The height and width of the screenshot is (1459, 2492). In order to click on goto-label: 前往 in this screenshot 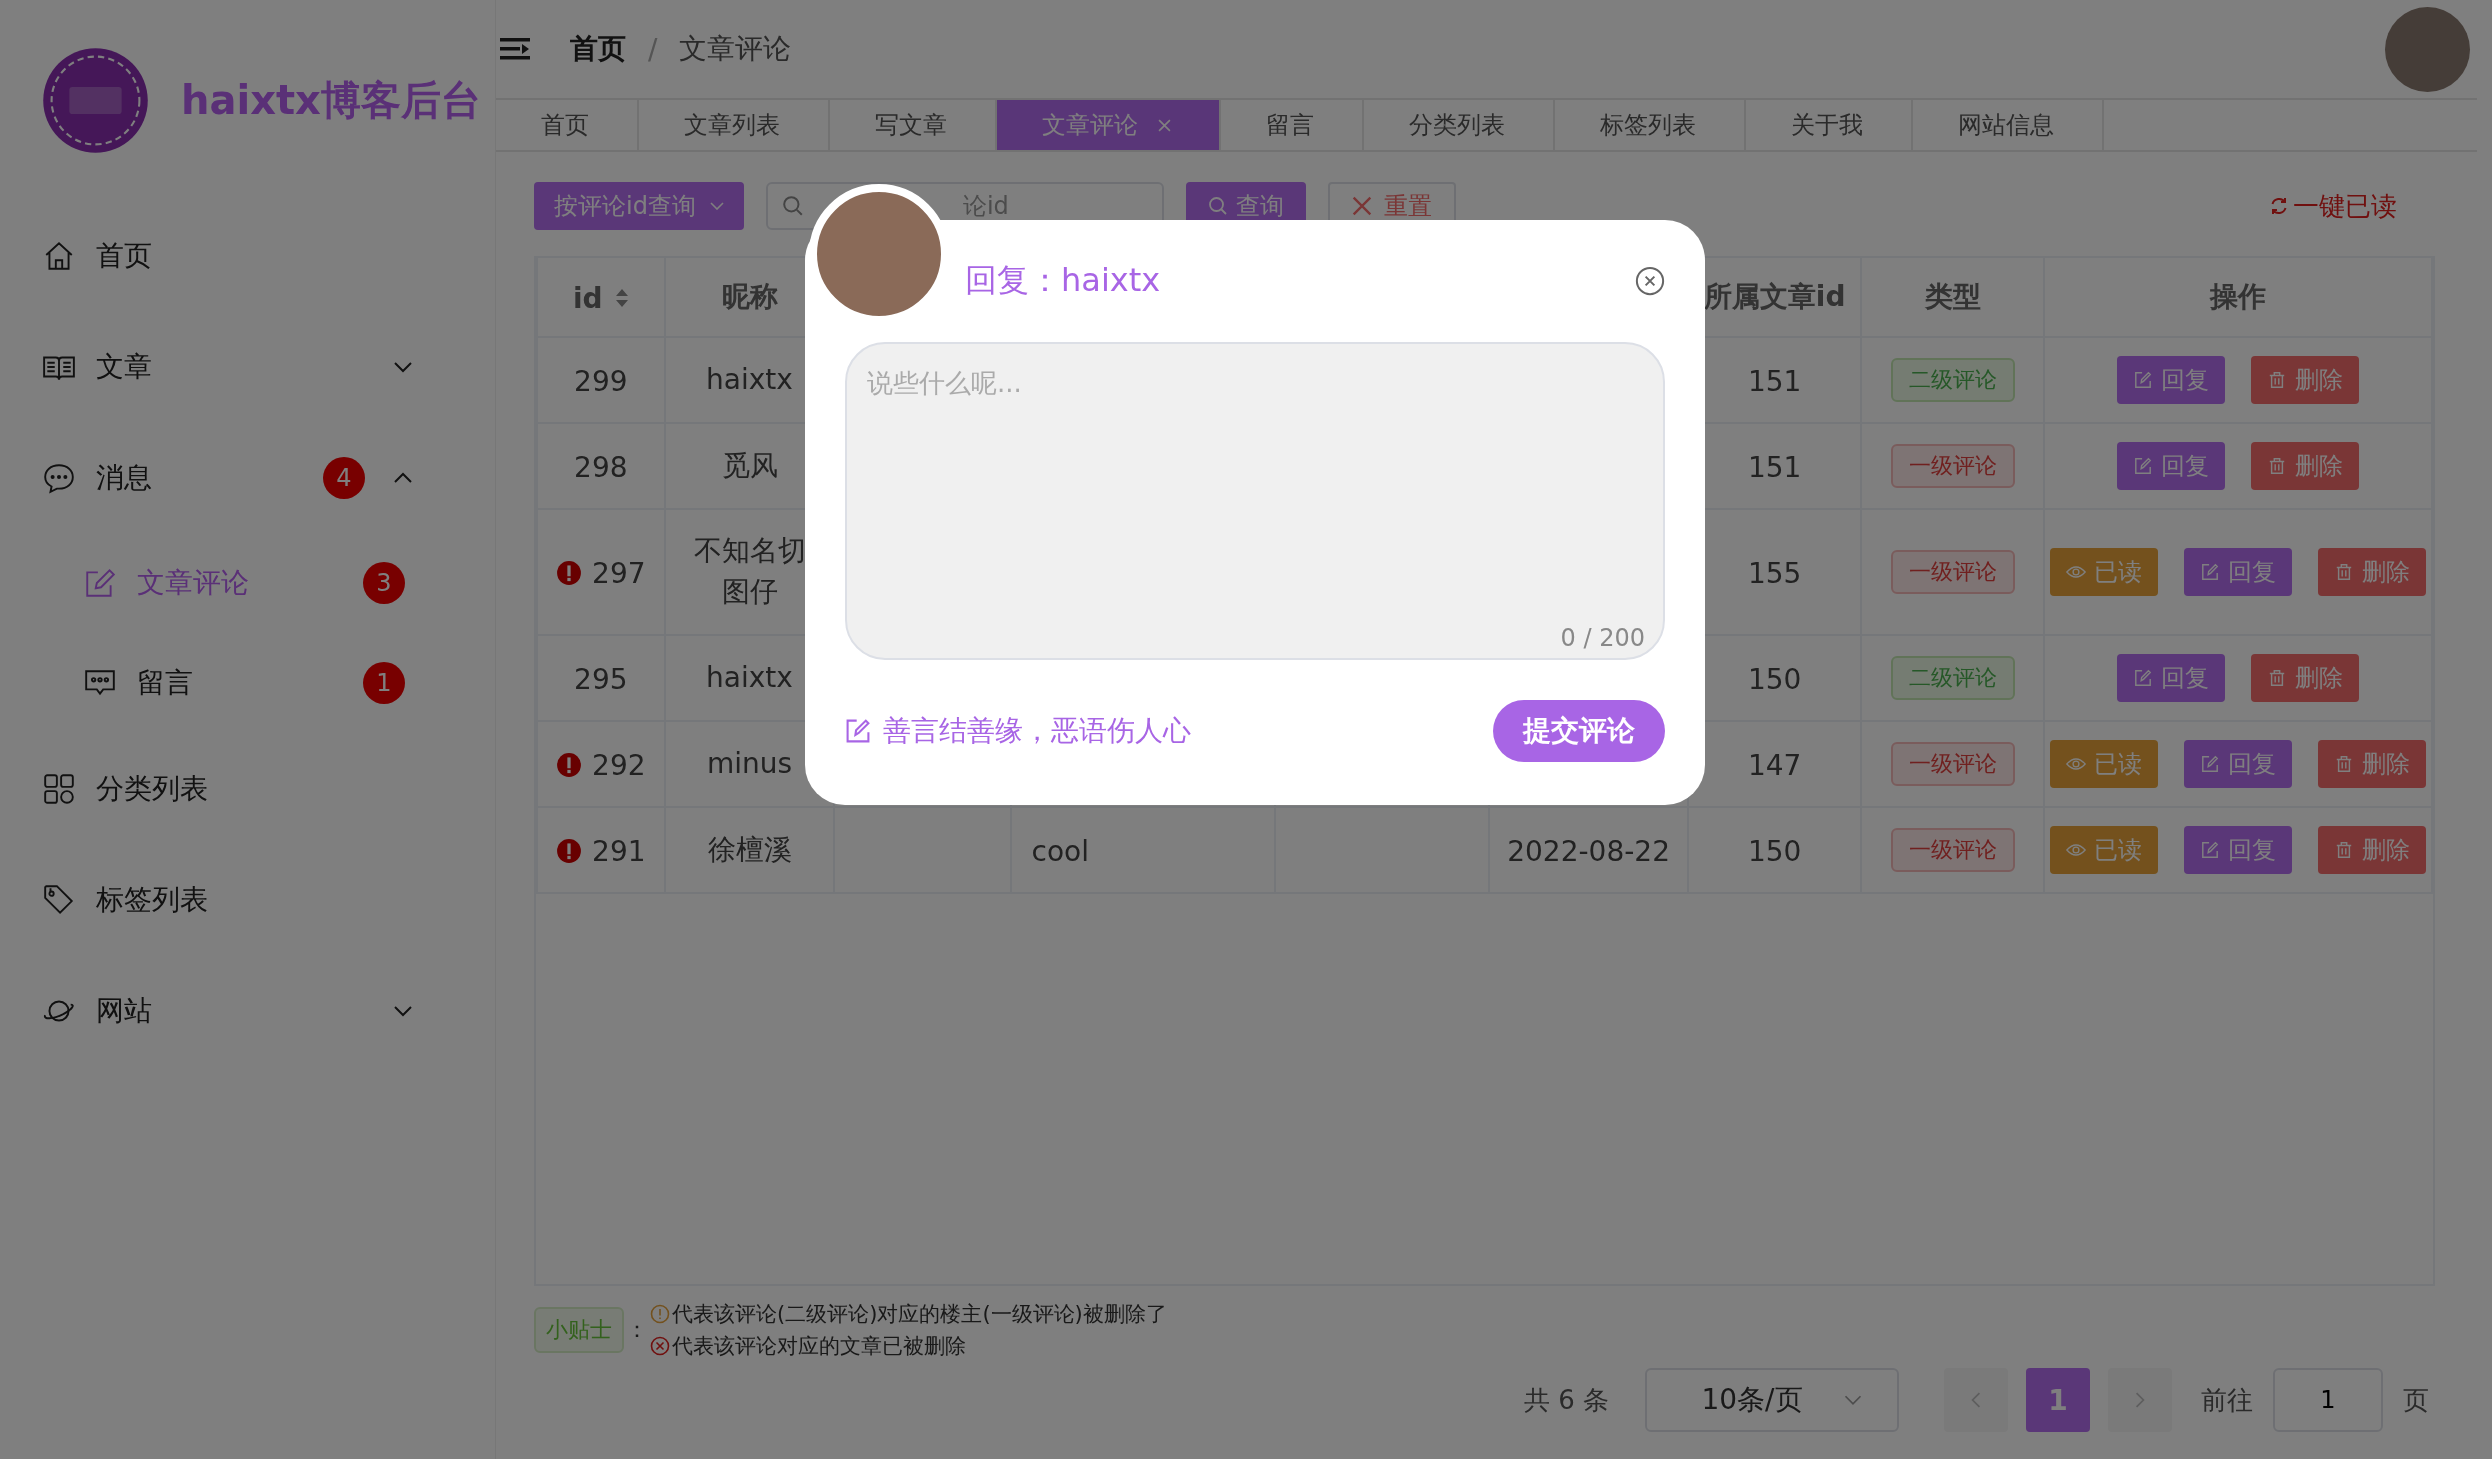, I will do `click(2227, 1400)`.